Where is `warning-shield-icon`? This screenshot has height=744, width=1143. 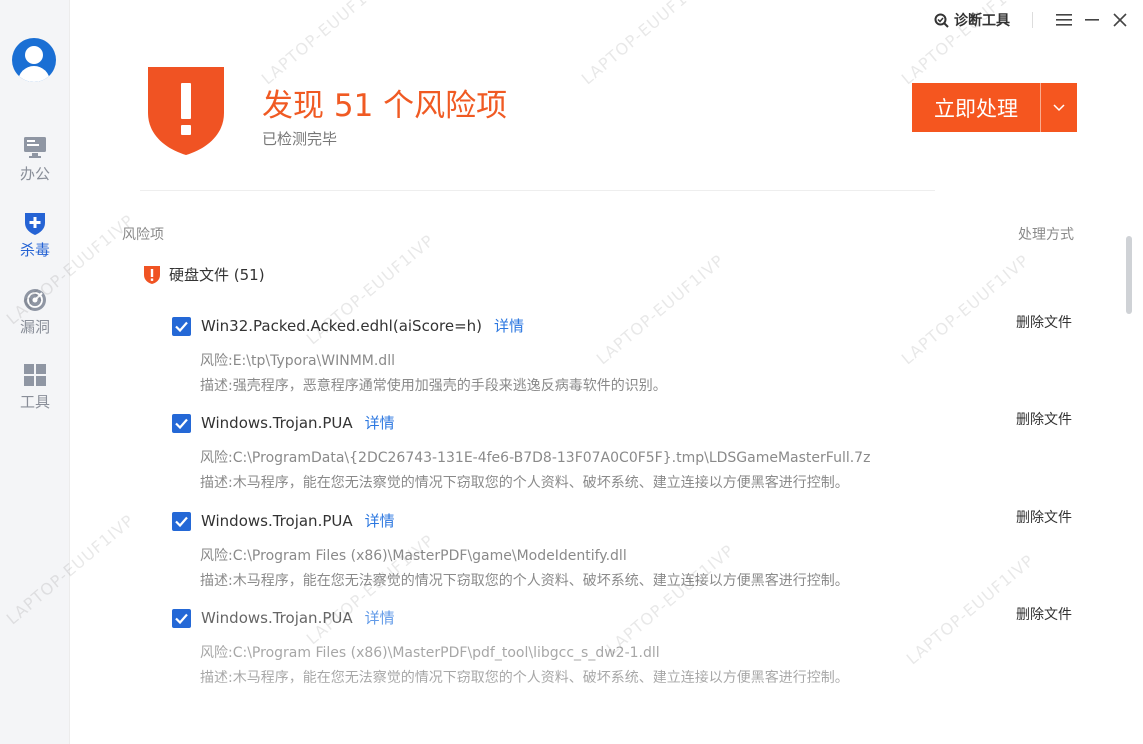
warning-shield-icon is located at coordinates (186, 111).